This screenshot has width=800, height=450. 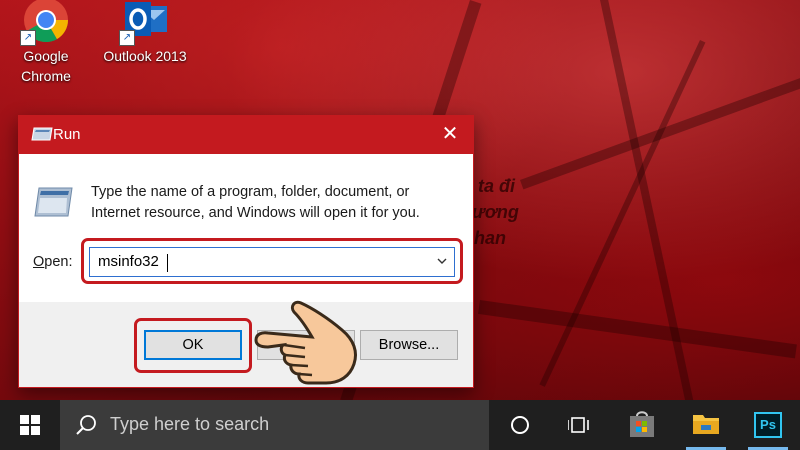 I want to click on background-text: han, so click(x=490, y=238).